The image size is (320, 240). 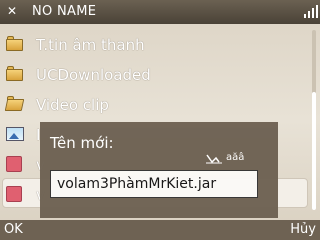 What do you see at coordinates (160, 230) in the screenshot?
I see `softkey-bar: OK Hủy` at bounding box center [160, 230].